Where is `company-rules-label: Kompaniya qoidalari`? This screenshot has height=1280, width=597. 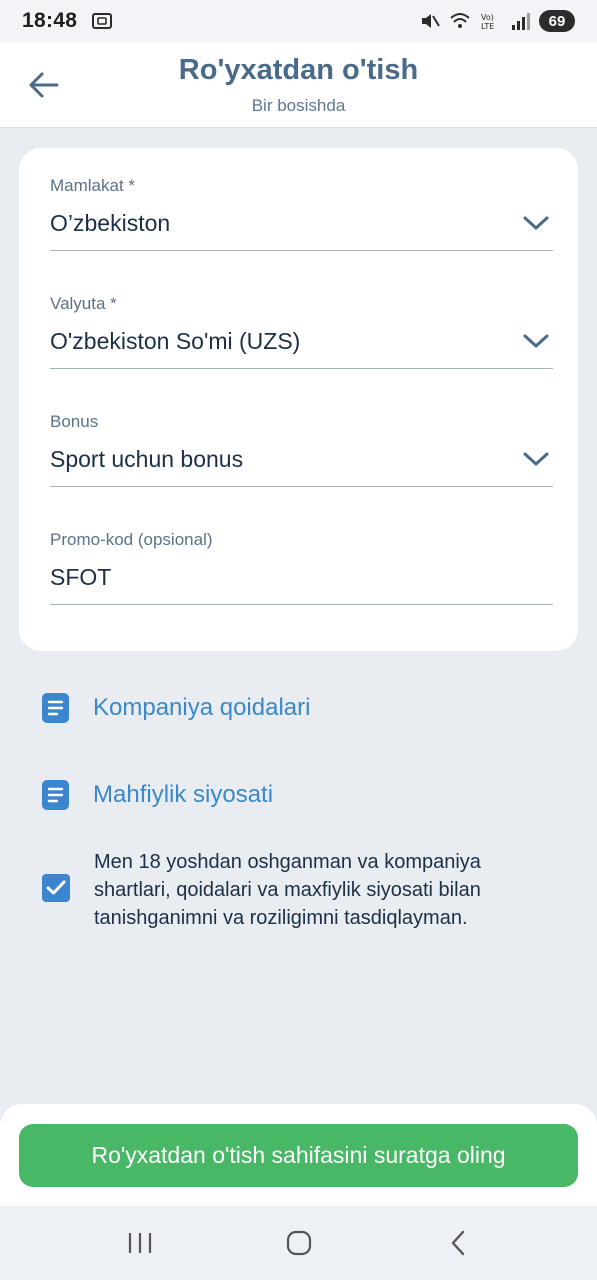 company-rules-label: Kompaniya qoidalari is located at coordinates (201, 708).